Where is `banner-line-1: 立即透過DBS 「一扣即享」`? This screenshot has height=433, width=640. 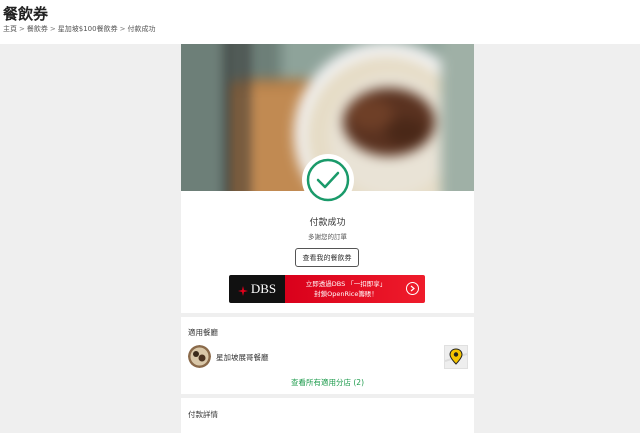 banner-line-1: 立即透過DBS 「一扣即享」 is located at coordinates (346, 284).